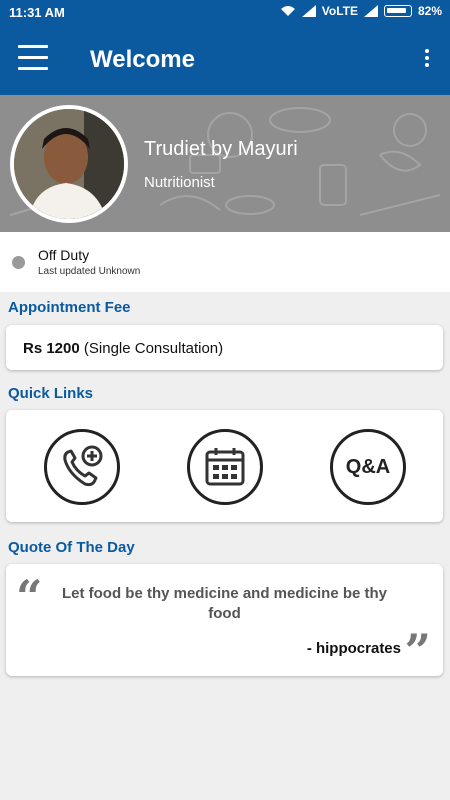 Image resolution: width=450 pixels, height=800 pixels. I want to click on phone-add-glyph, so click(83, 466).